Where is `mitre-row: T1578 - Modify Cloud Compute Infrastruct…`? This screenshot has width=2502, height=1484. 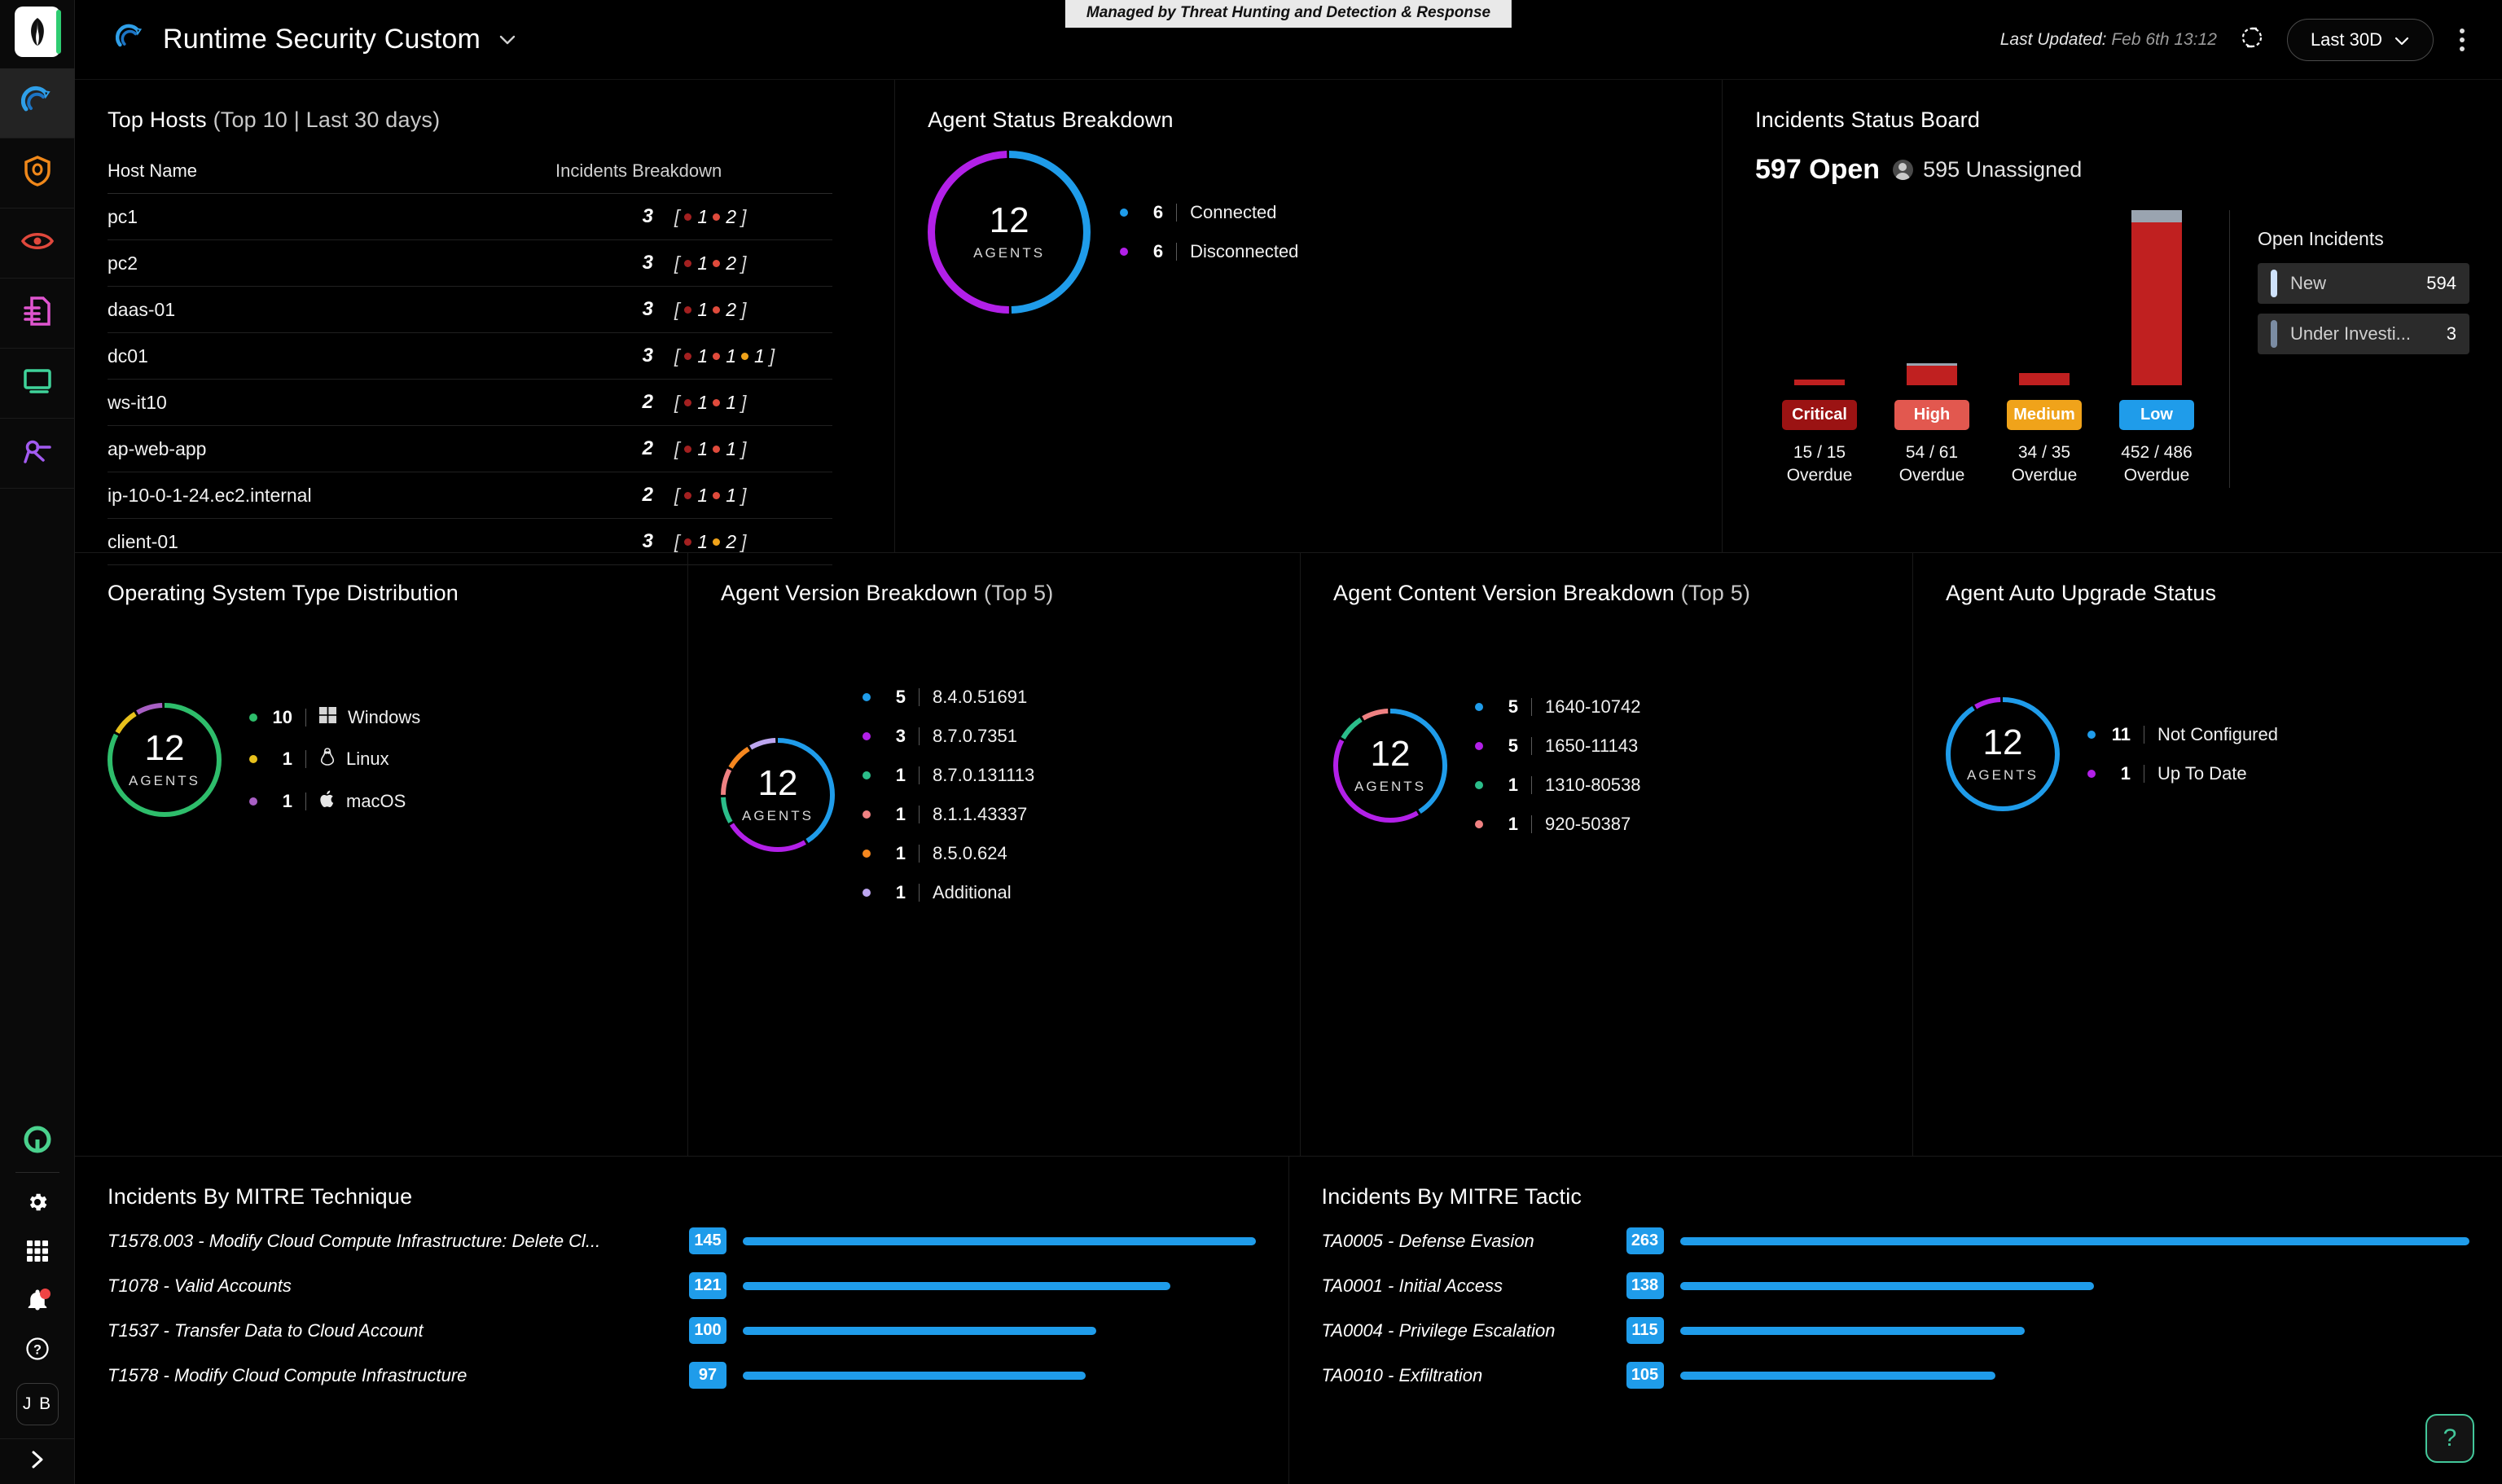 mitre-row: T1578 - Modify Cloud Compute Infrastruct… is located at coordinates (682, 1375).